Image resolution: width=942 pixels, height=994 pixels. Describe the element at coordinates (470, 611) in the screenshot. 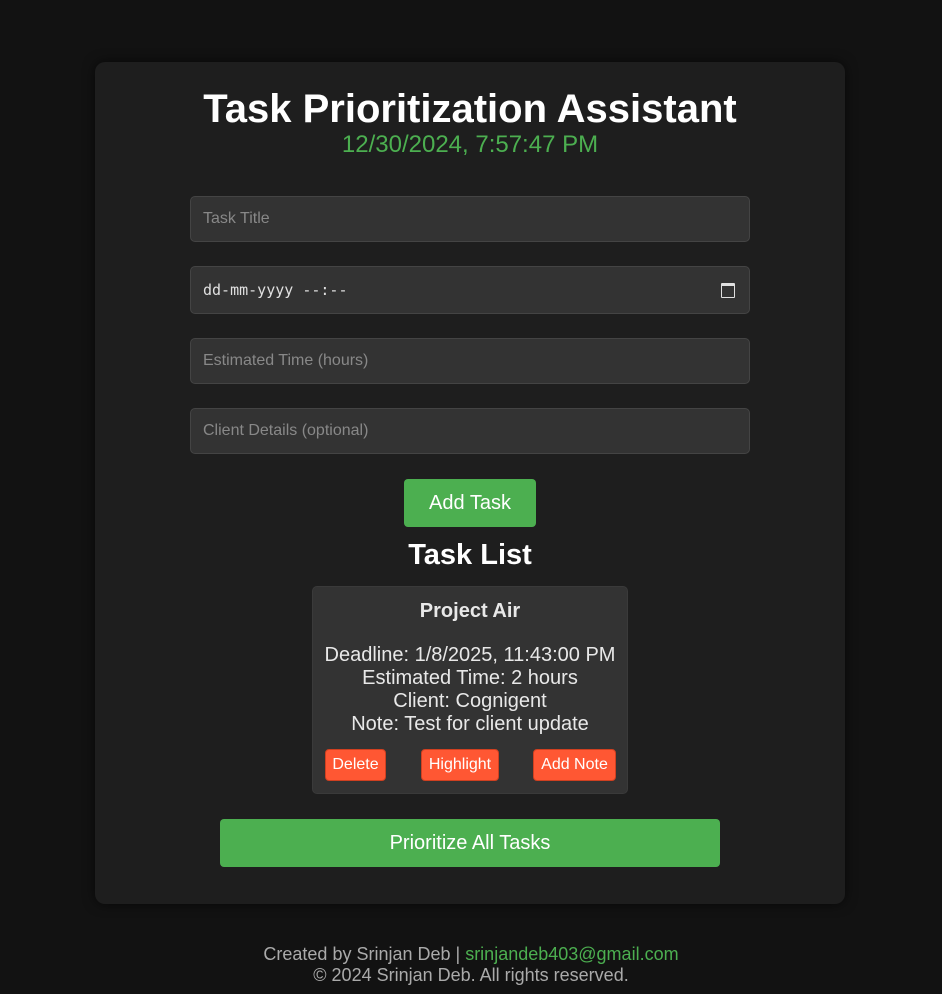

I see `task-name: Project Air` at that location.